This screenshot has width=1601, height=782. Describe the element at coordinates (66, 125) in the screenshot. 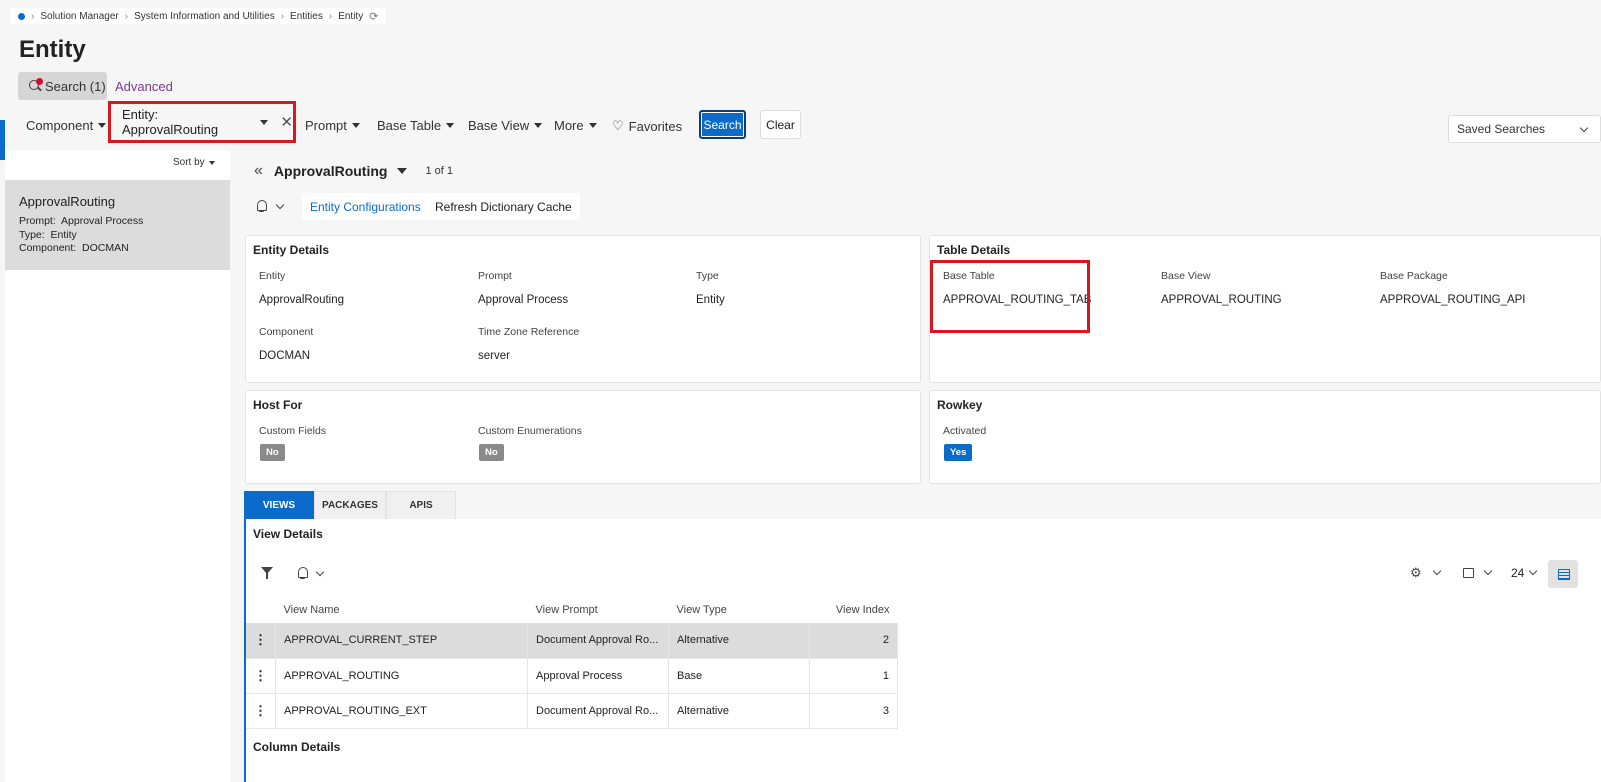

I see `component-filter: Component` at that location.